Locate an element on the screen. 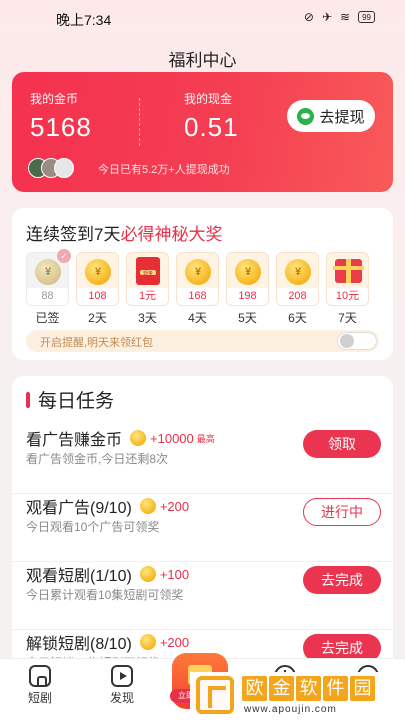 The width and height of the screenshot is (405, 720). reminder-bar: 开启提醒,明天来领红包 is located at coordinates (202, 341).